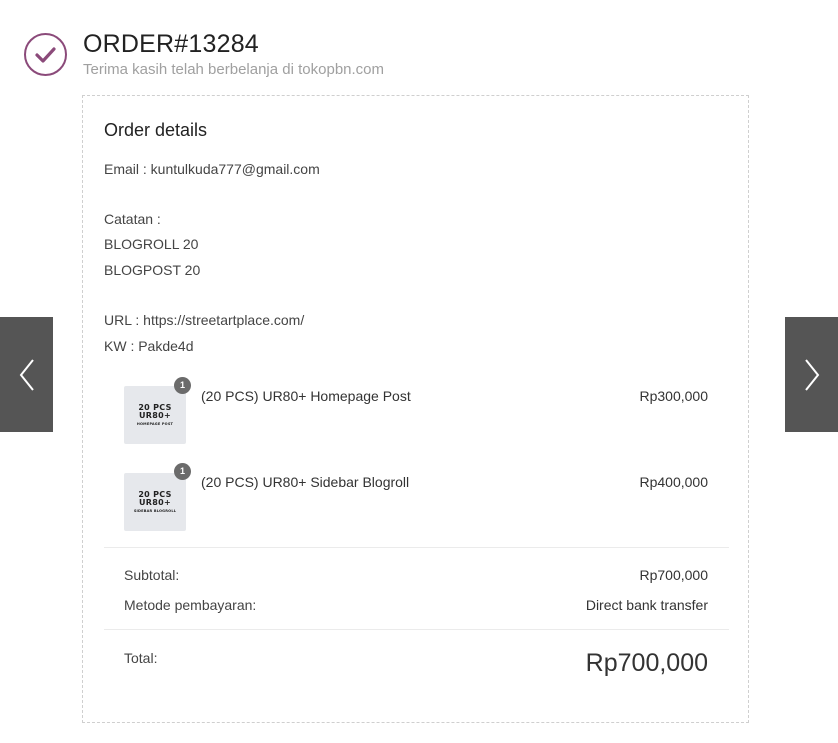  What do you see at coordinates (416, 547) in the screenshot?
I see `summary-divider` at bounding box center [416, 547].